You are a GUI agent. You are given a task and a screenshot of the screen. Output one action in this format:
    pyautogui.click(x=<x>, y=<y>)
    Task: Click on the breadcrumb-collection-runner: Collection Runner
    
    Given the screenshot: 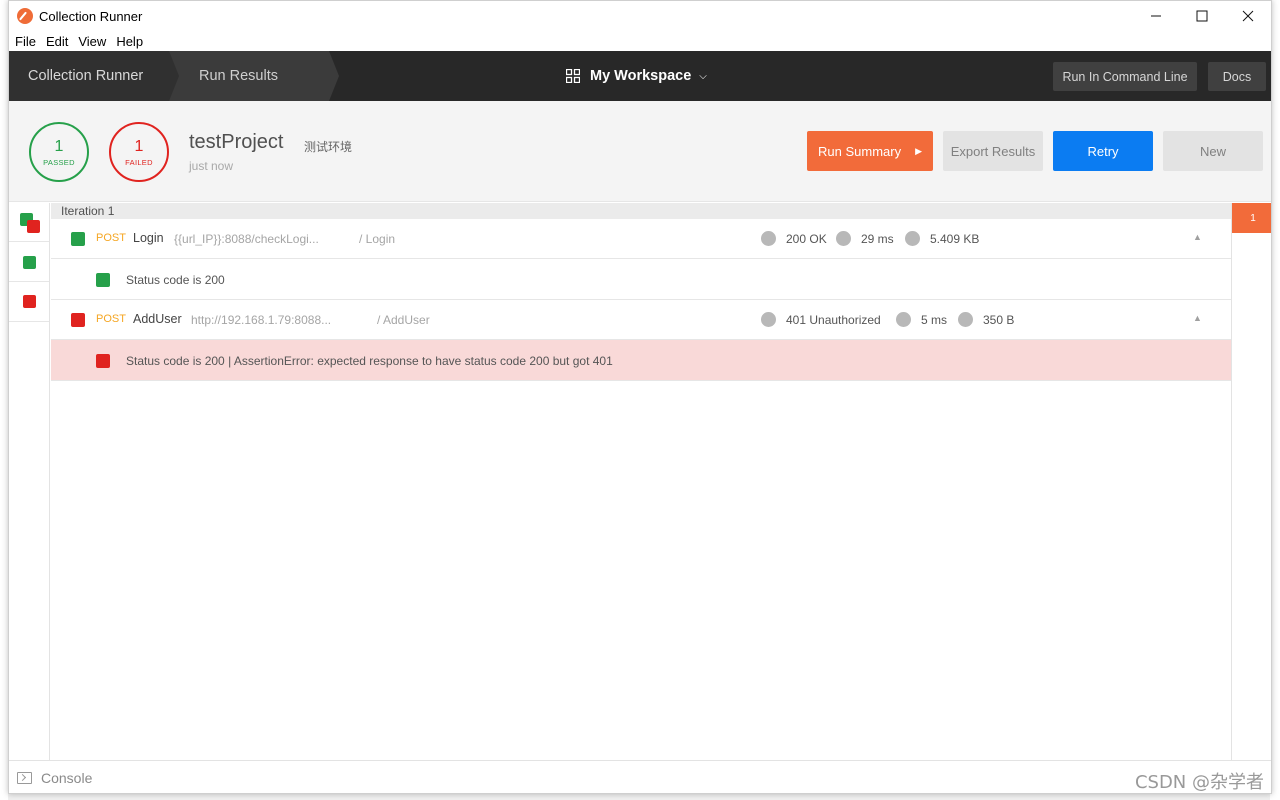 What is the action you would take?
    pyautogui.click(x=94, y=76)
    